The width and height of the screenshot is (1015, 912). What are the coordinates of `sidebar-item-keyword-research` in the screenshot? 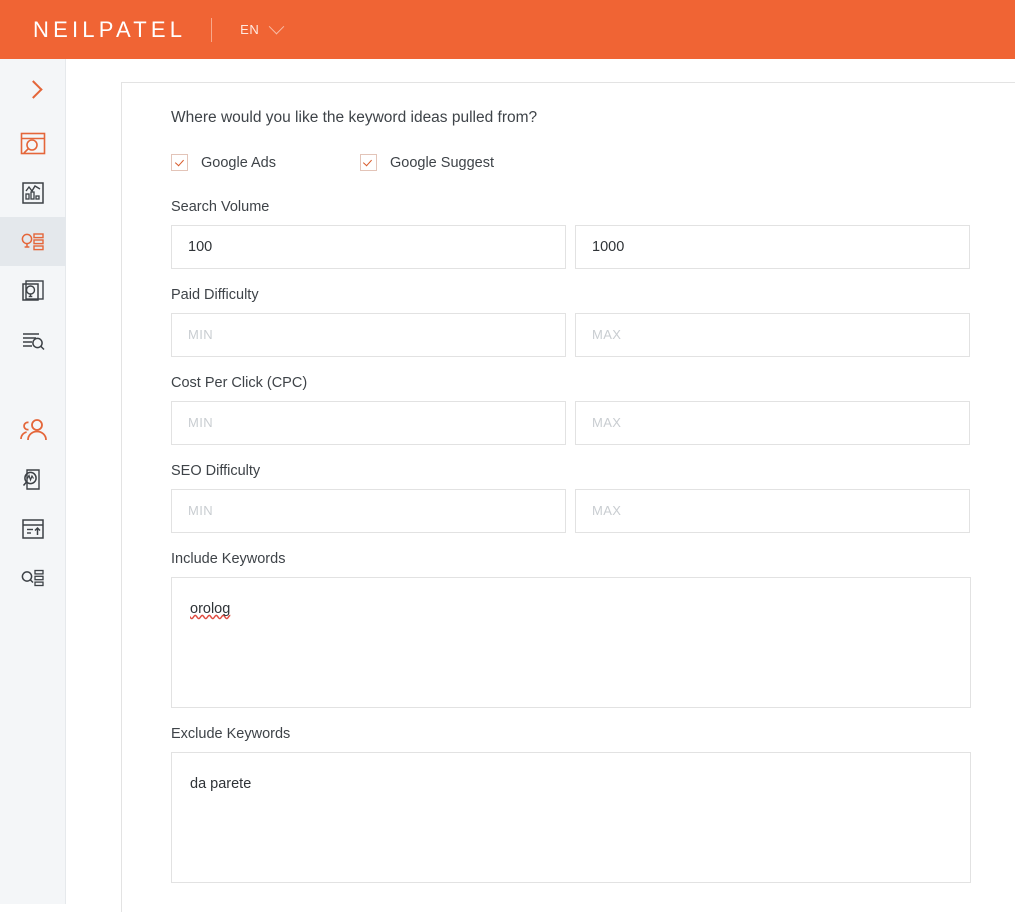 It's located at (33, 339).